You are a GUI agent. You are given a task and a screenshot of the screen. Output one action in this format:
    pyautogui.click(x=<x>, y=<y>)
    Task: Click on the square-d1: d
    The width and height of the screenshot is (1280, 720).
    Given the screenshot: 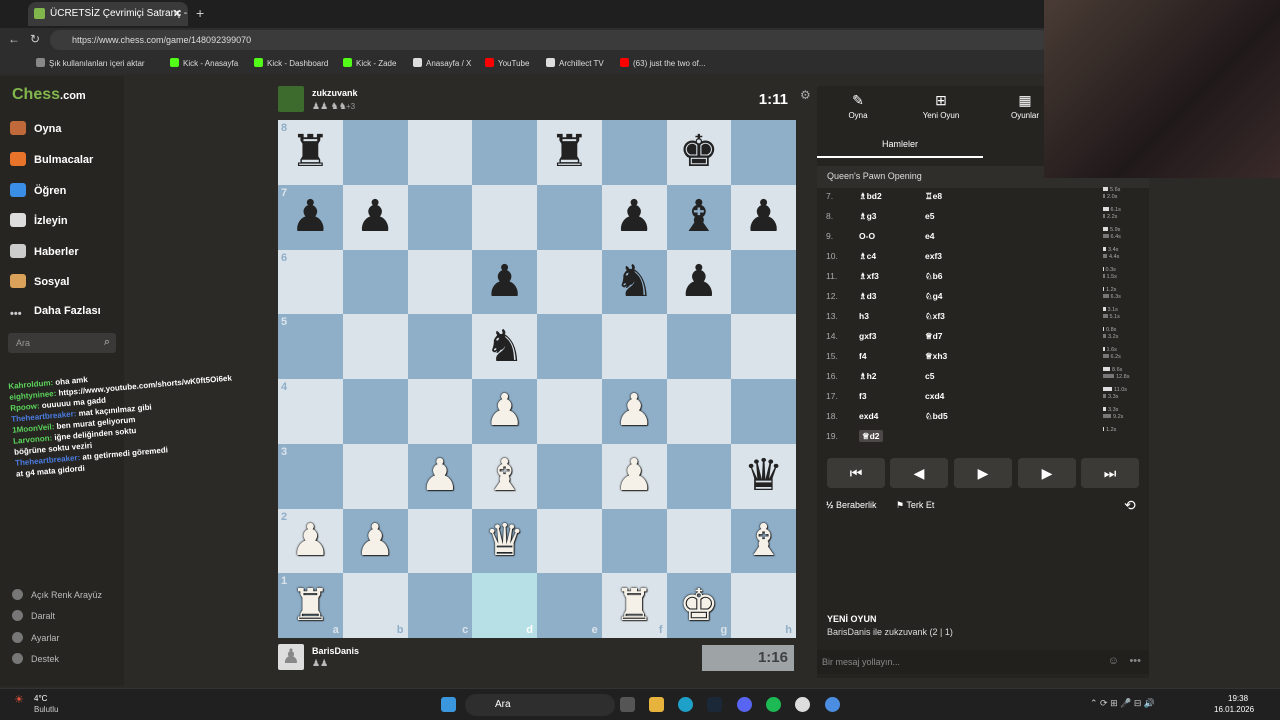 What is the action you would take?
    pyautogui.click(x=504, y=605)
    